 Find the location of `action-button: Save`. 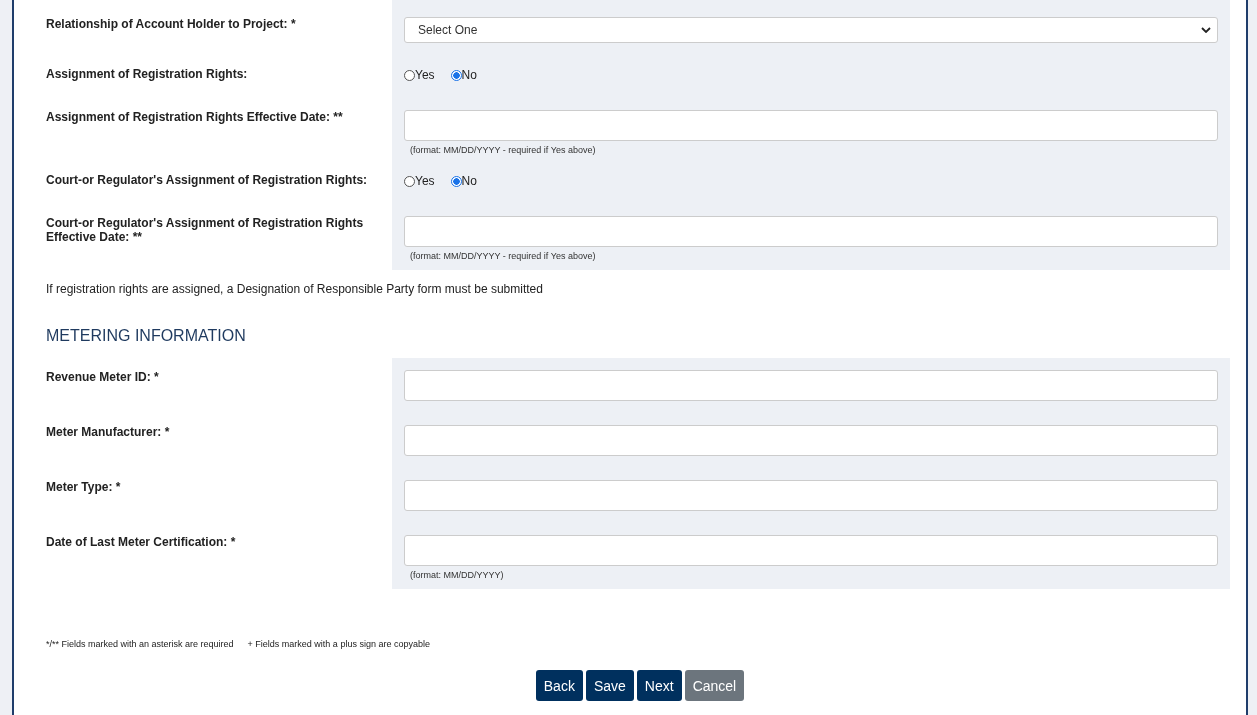

action-button: Save is located at coordinates (609, 685).